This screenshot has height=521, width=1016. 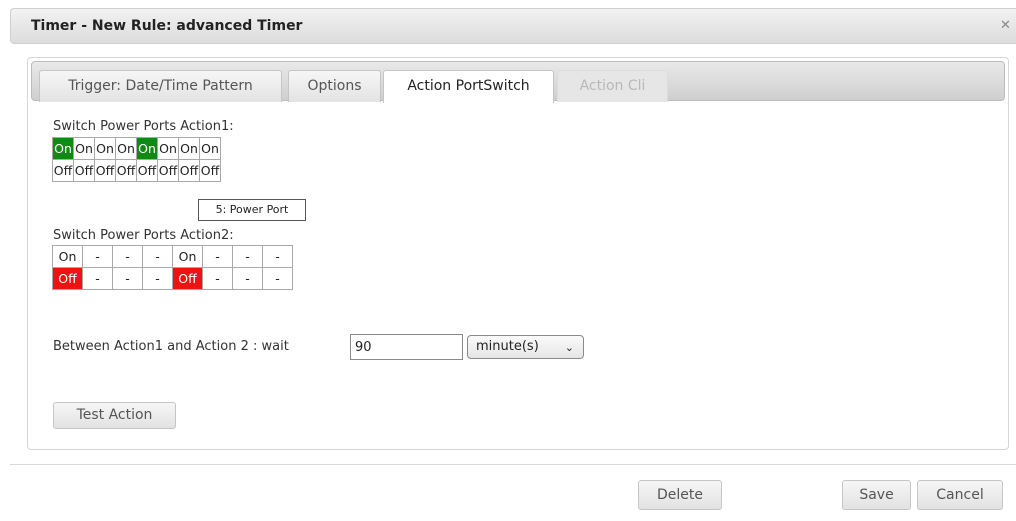 What do you see at coordinates (189, 170) in the screenshot?
I see `action1-off-port-7: Off` at bounding box center [189, 170].